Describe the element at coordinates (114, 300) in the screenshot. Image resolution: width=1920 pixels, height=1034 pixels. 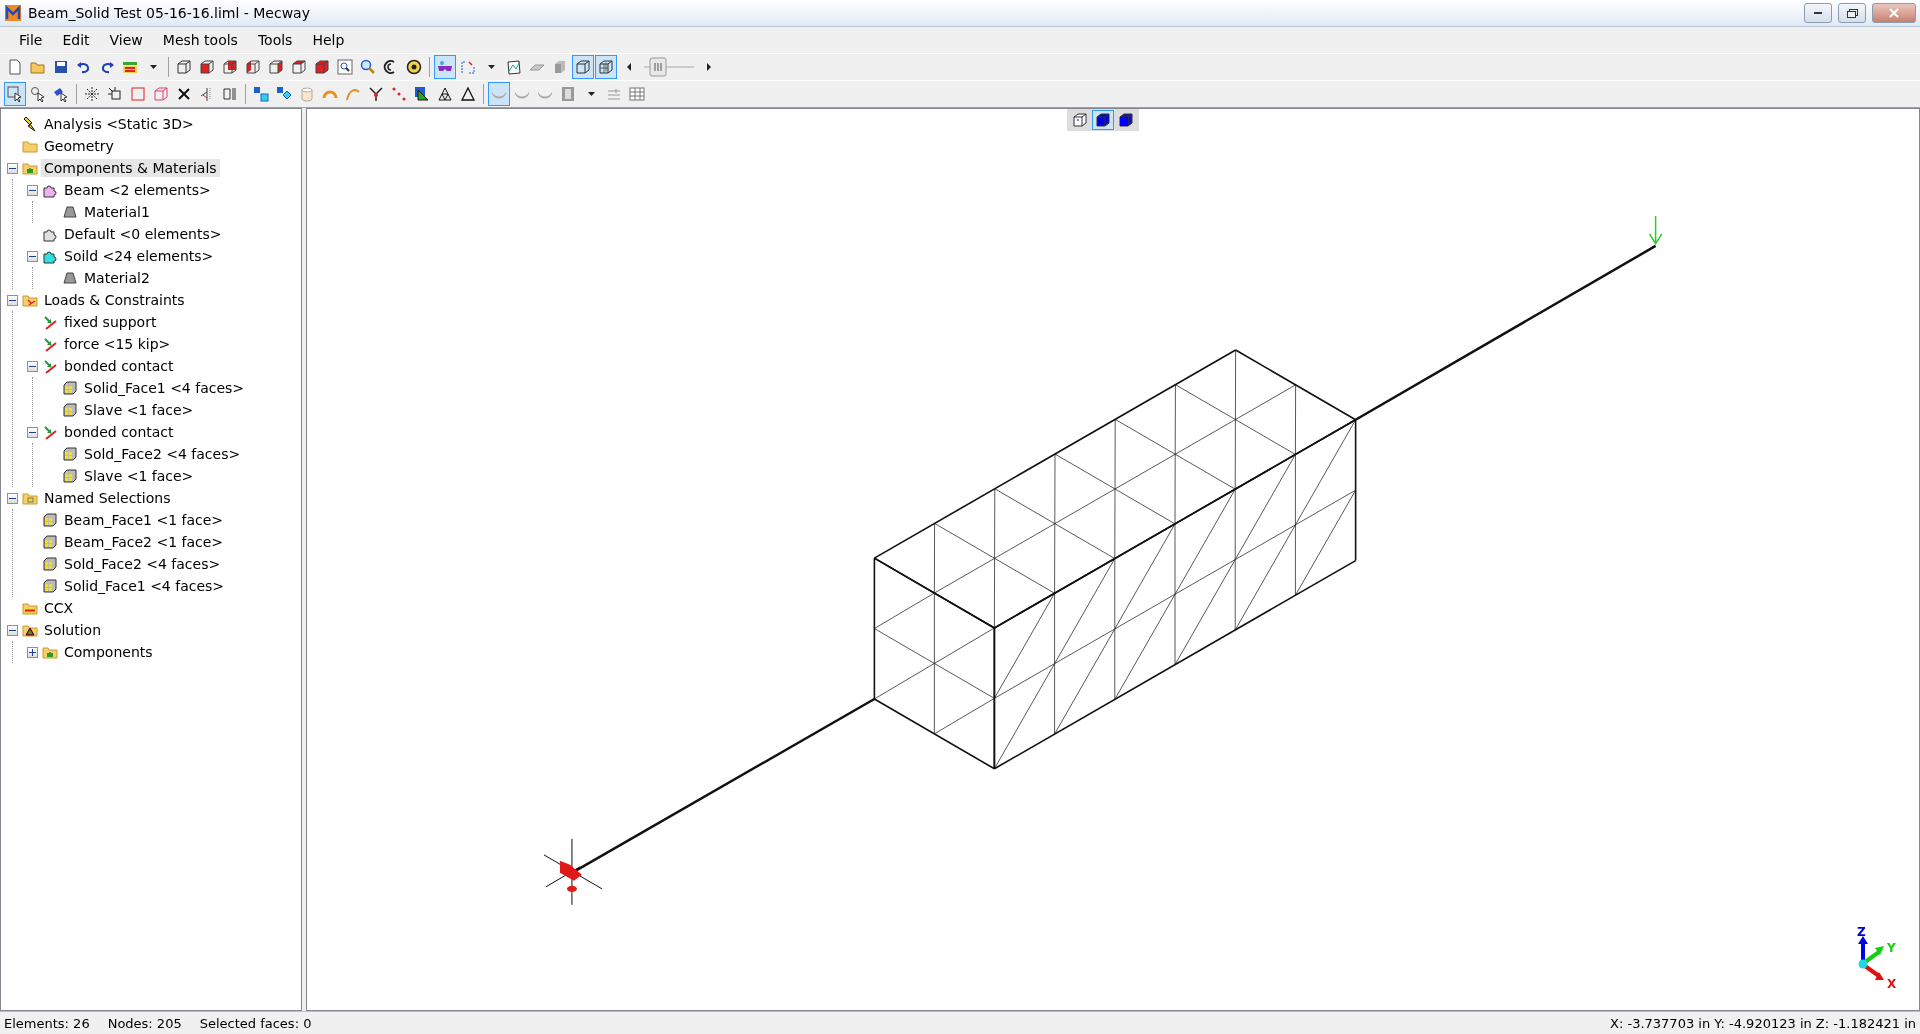
I see `tree-item: Loads & Constraints` at that location.